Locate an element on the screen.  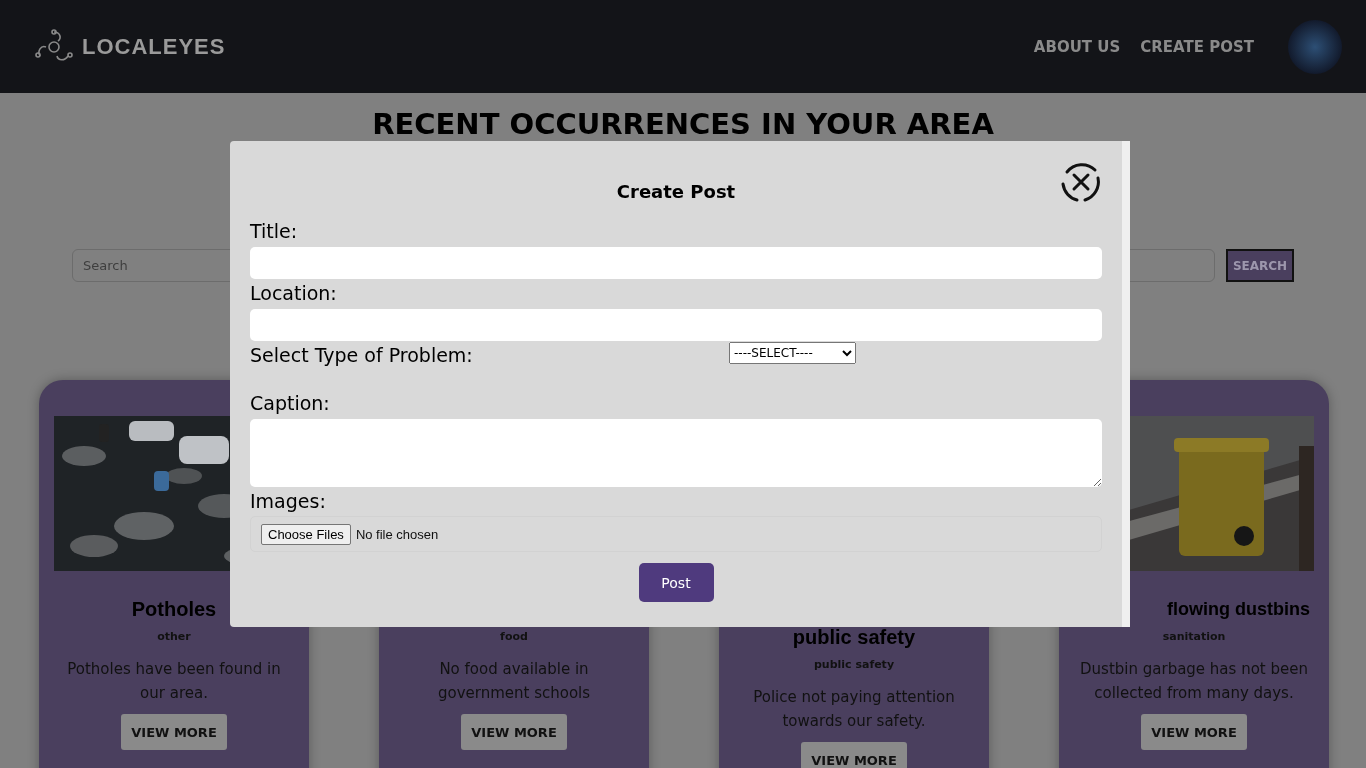
page-heading: RECENT OCCURRENCES IN YOUR AREA is located at coordinates (683, 124).